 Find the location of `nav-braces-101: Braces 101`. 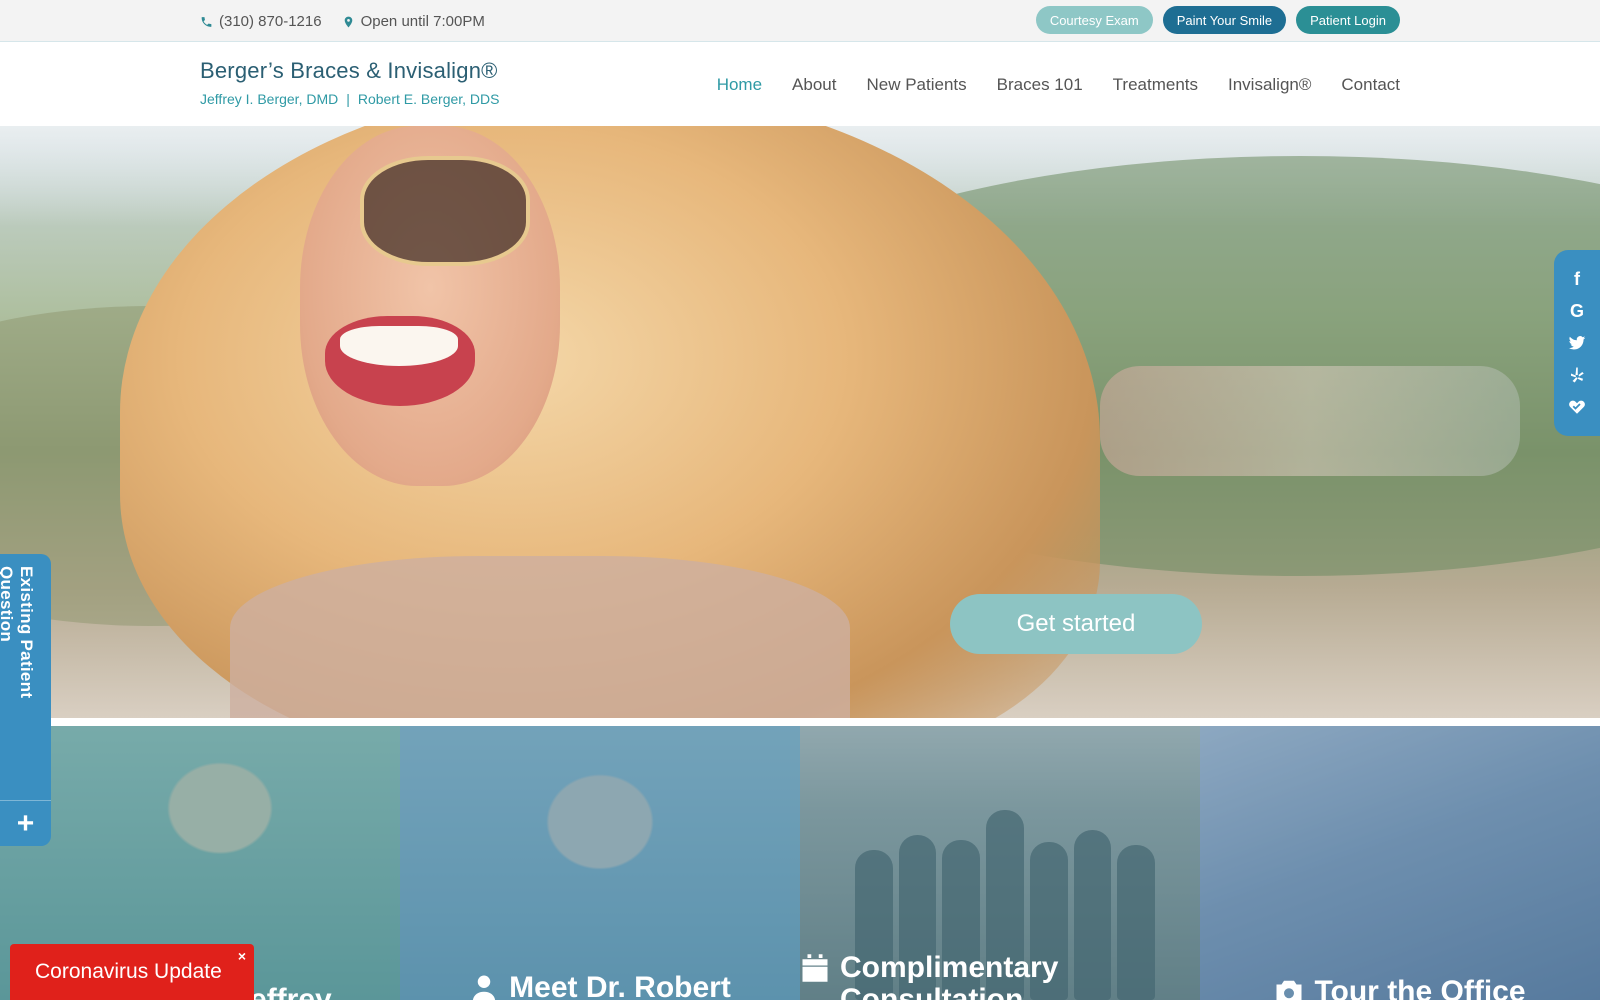

nav-braces-101: Braces 101 is located at coordinates (1040, 85).